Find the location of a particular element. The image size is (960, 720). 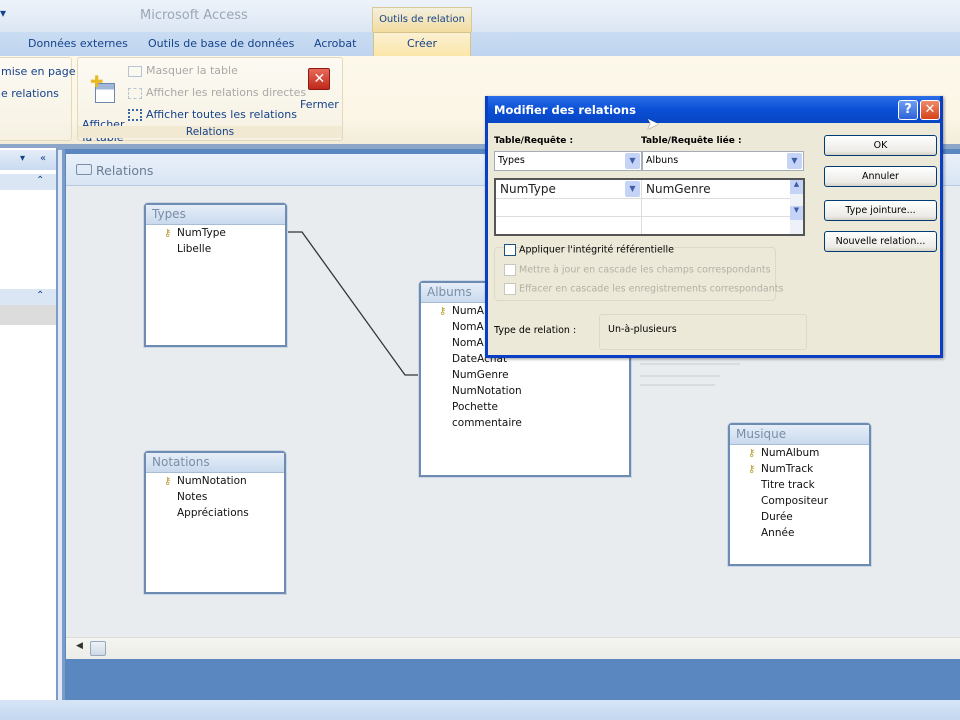

scrollbar-thumb is located at coordinates (98, 648).